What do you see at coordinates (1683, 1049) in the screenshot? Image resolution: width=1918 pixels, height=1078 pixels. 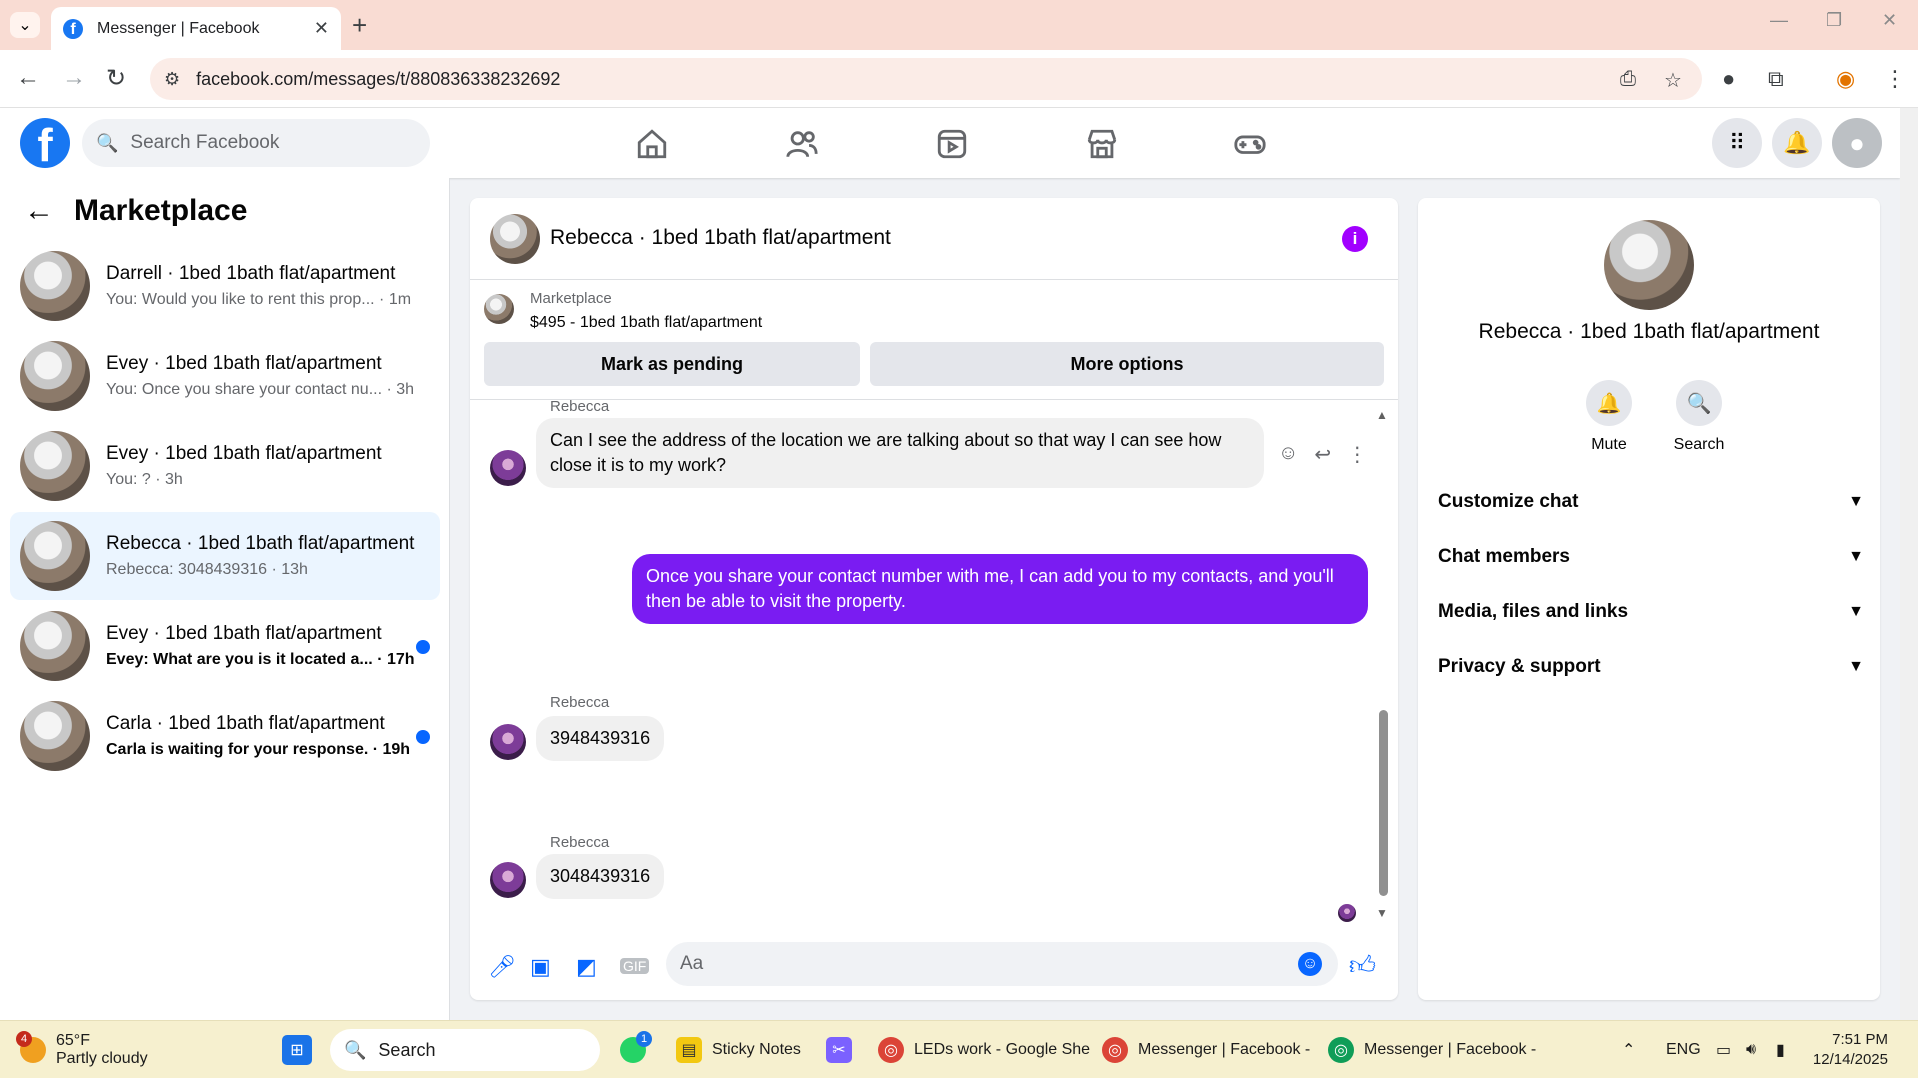 I see `input-language: ENG` at bounding box center [1683, 1049].